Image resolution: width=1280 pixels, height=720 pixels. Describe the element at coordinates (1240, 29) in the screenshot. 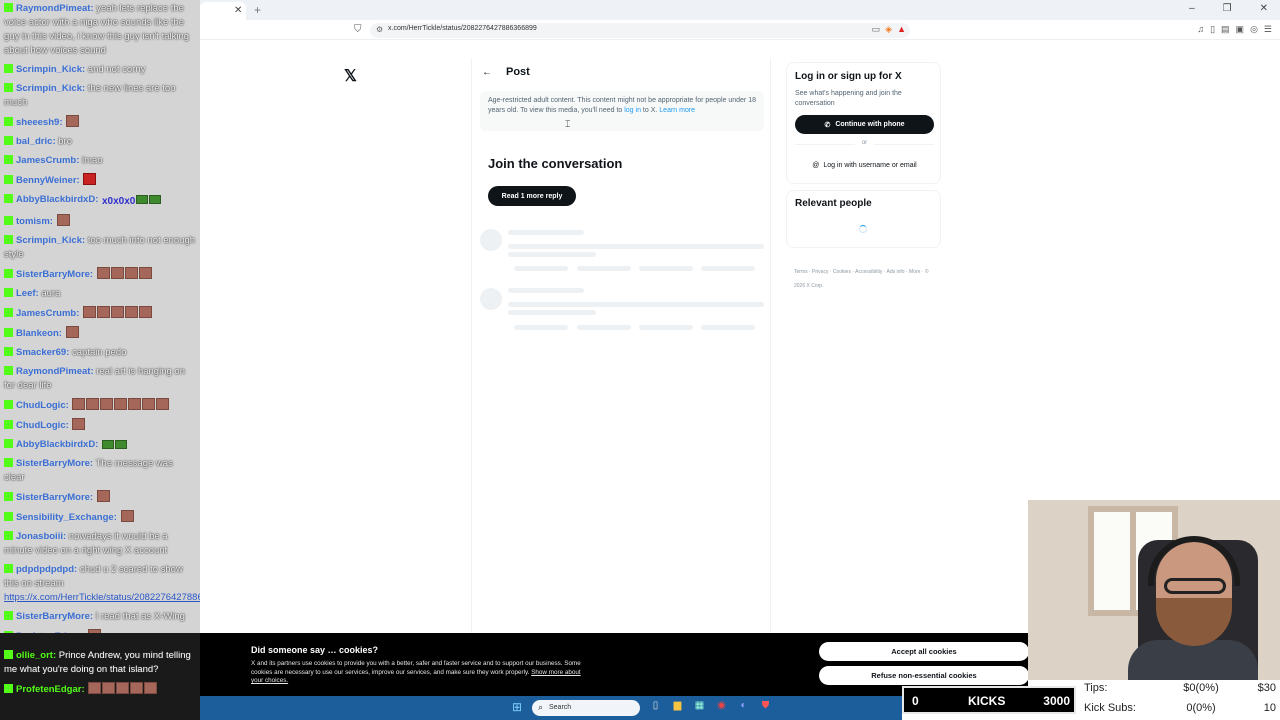

I see `wallet-icon: ▣` at that location.